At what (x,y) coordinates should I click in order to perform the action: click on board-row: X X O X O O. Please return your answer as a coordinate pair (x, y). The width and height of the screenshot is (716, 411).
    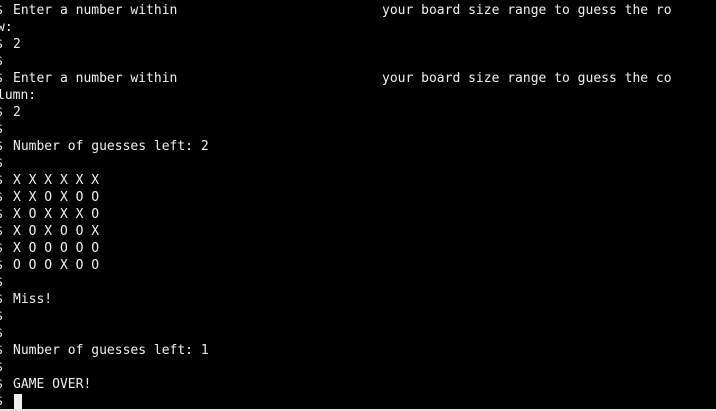
    Looking at the image, I should click on (56, 197).